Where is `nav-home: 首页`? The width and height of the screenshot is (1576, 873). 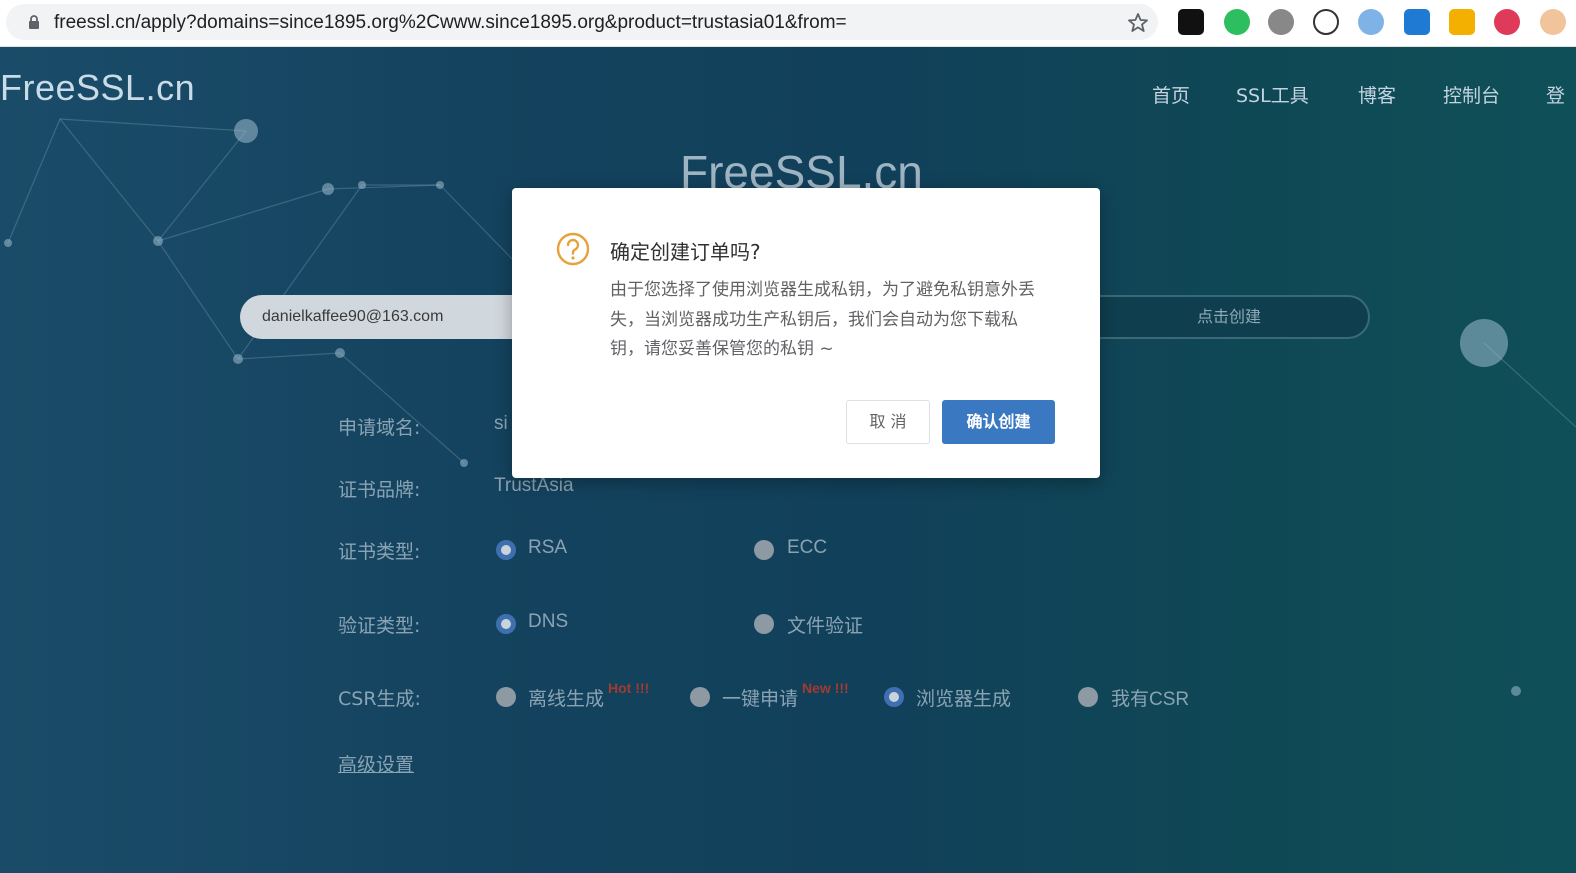 nav-home: 首页 is located at coordinates (1171, 94).